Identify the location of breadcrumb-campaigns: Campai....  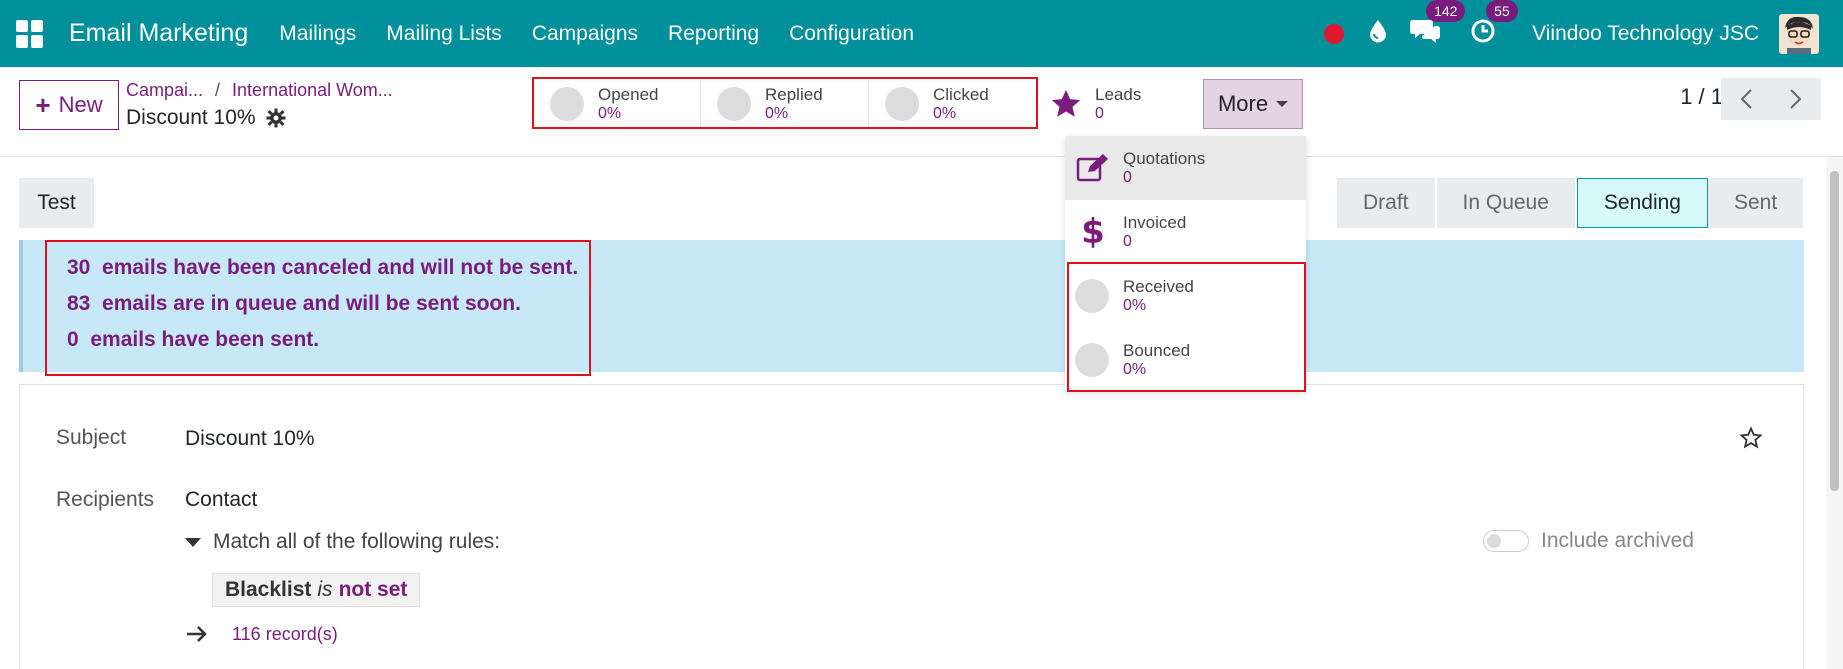
(164, 90).